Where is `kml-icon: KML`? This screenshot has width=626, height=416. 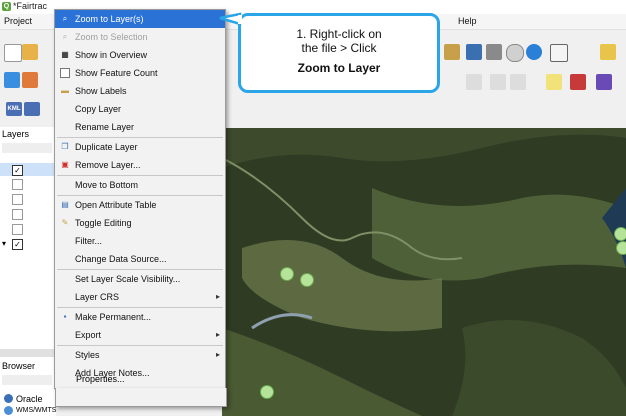 kml-icon: KML is located at coordinates (14, 109).